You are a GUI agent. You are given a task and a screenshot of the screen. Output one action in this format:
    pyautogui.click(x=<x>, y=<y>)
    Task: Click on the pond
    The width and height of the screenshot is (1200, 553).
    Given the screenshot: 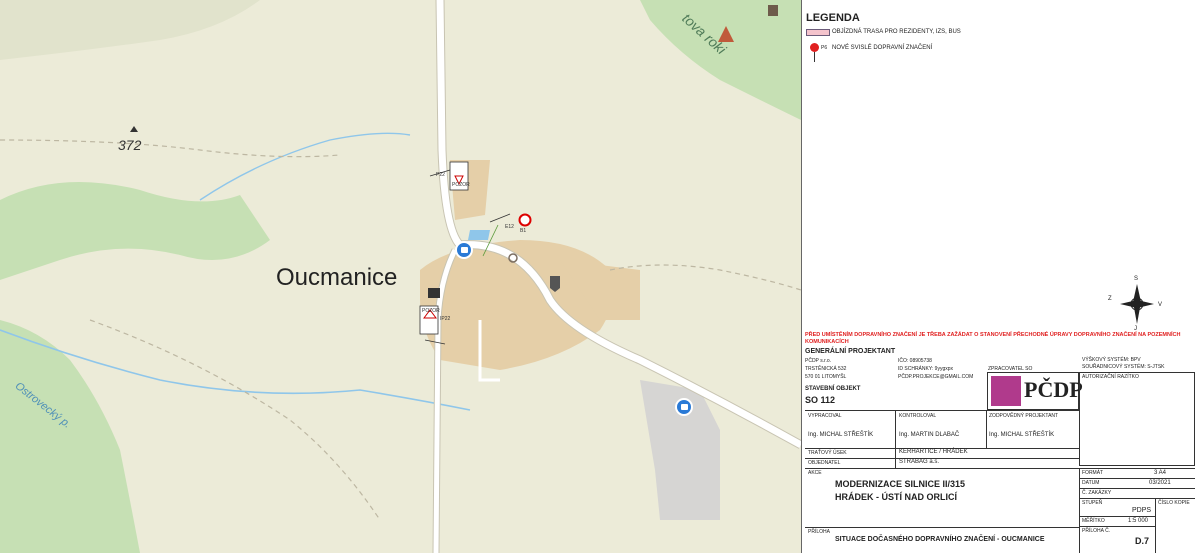 What is the action you would take?
    pyautogui.click(x=479, y=235)
    